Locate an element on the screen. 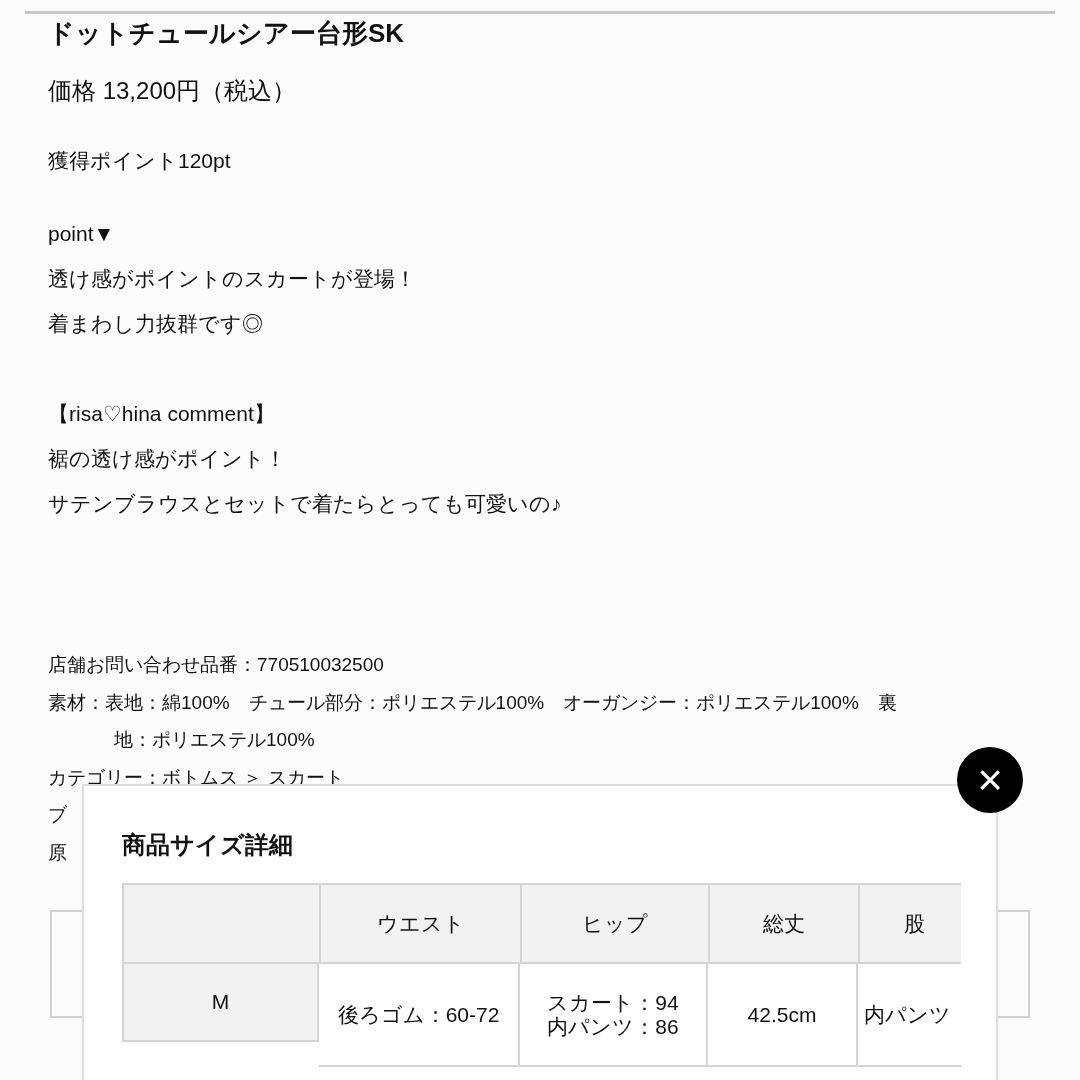 This screenshot has height=1080, width=1080. description-line: 【risa♡hina comment】 is located at coordinates (161, 414).